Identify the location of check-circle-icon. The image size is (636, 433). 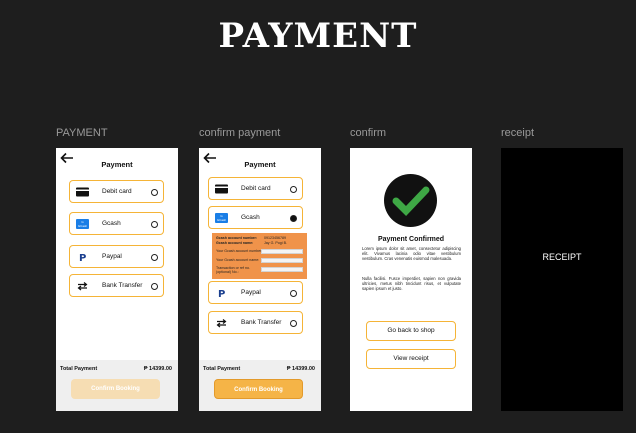
(410, 200).